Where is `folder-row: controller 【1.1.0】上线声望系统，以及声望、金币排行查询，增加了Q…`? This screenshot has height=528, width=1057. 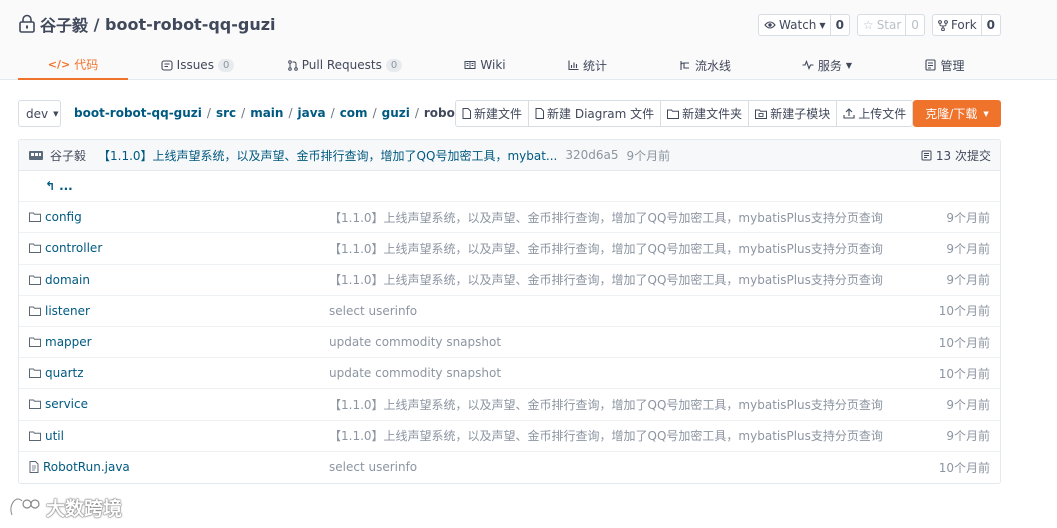
folder-row: controller 【1.1.0】上线声望系统，以及声望、金币排行查询，增加了Q… is located at coordinates (509, 249).